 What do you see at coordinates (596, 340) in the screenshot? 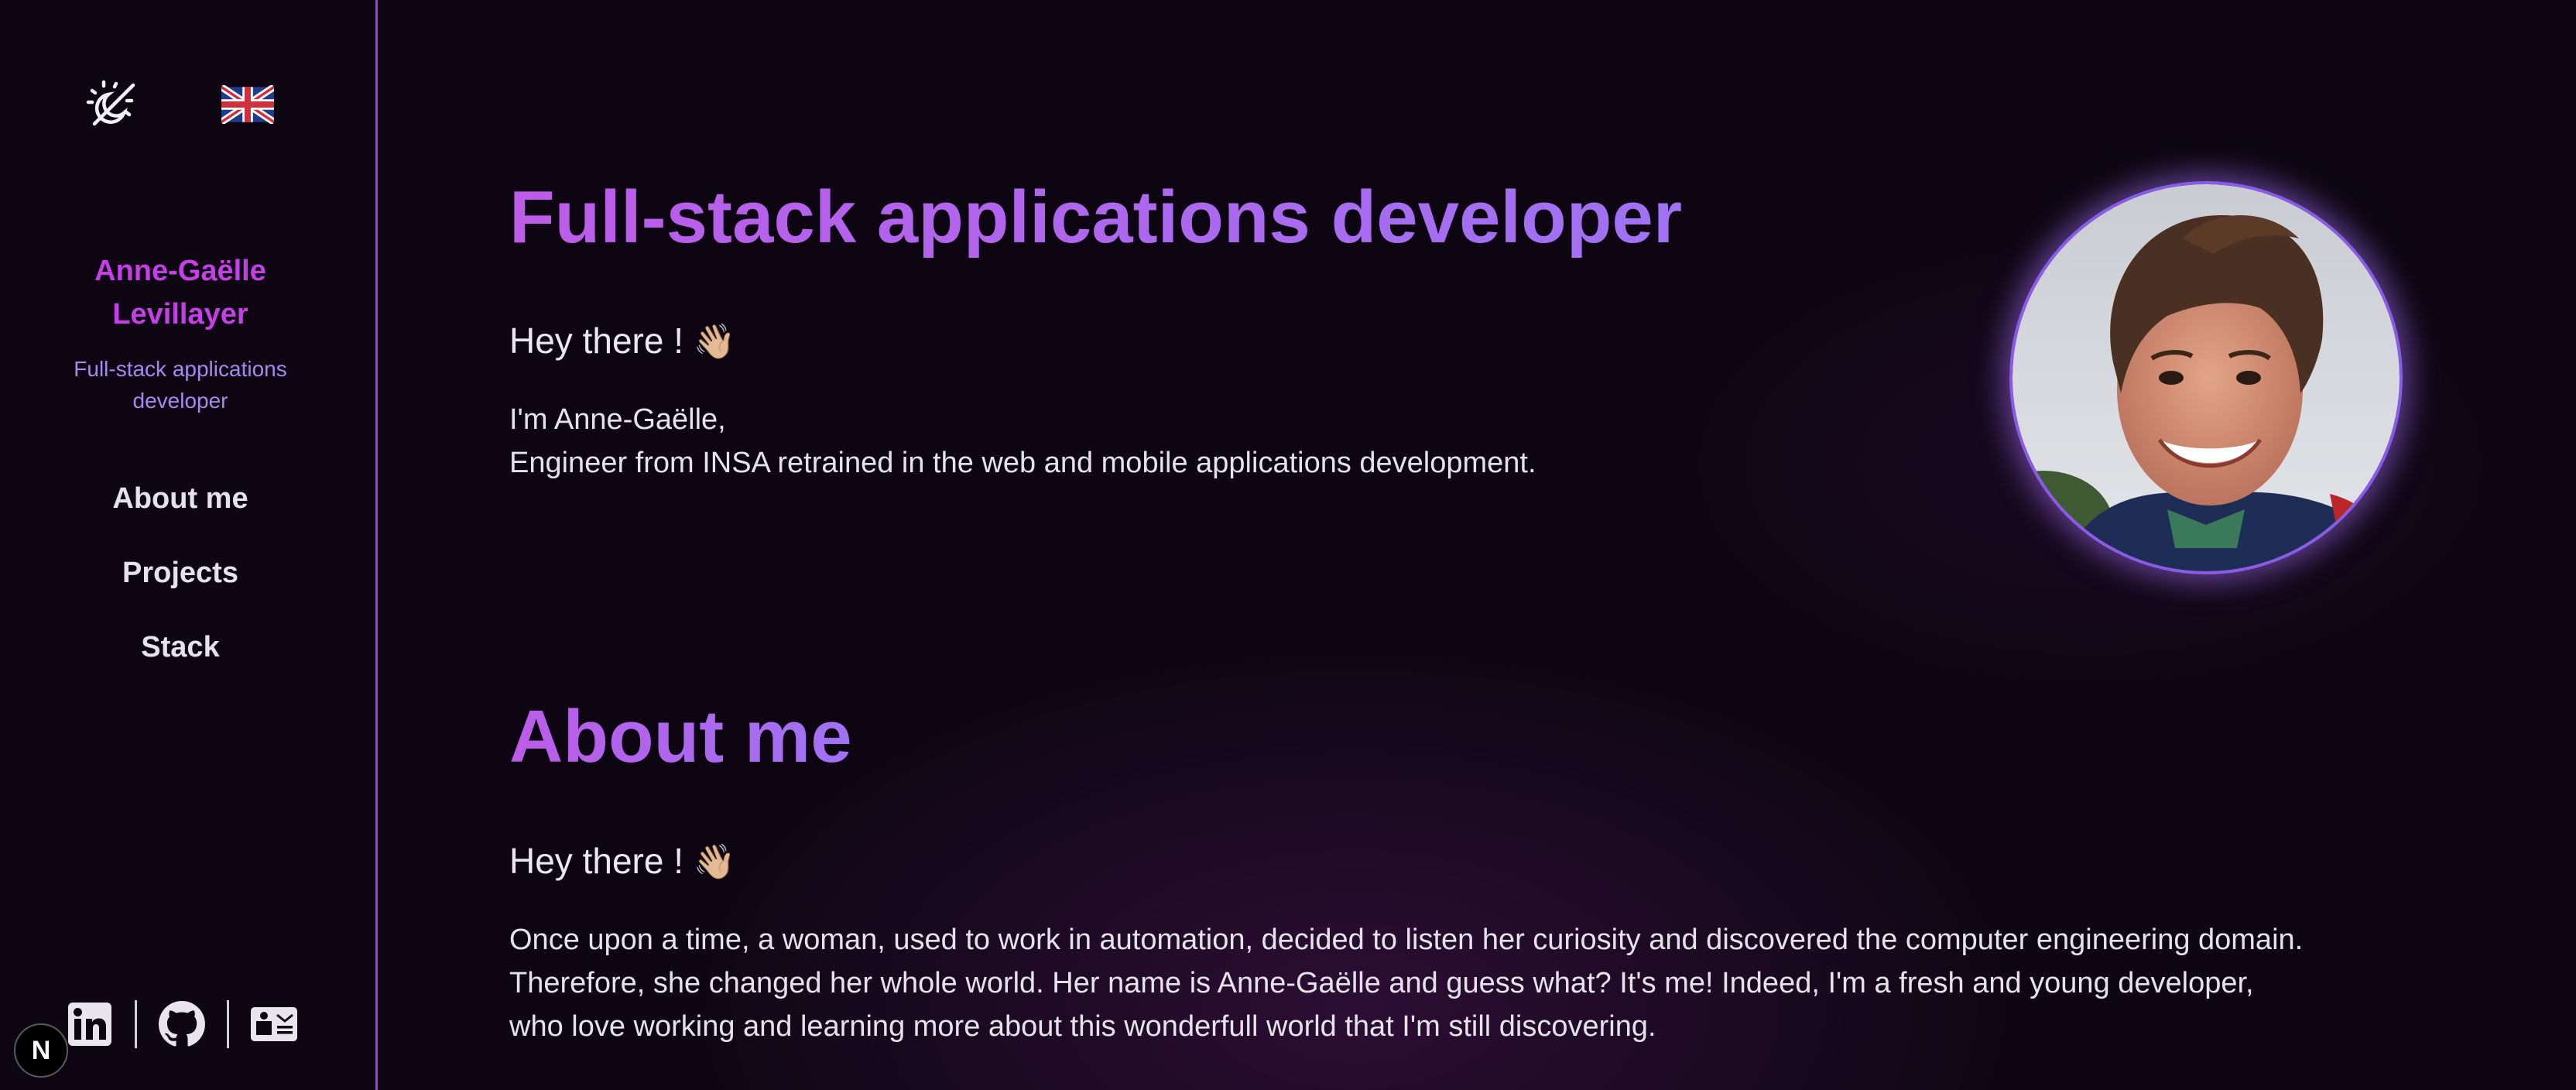
I see `hero-greeting-text: Hey there !` at bounding box center [596, 340].